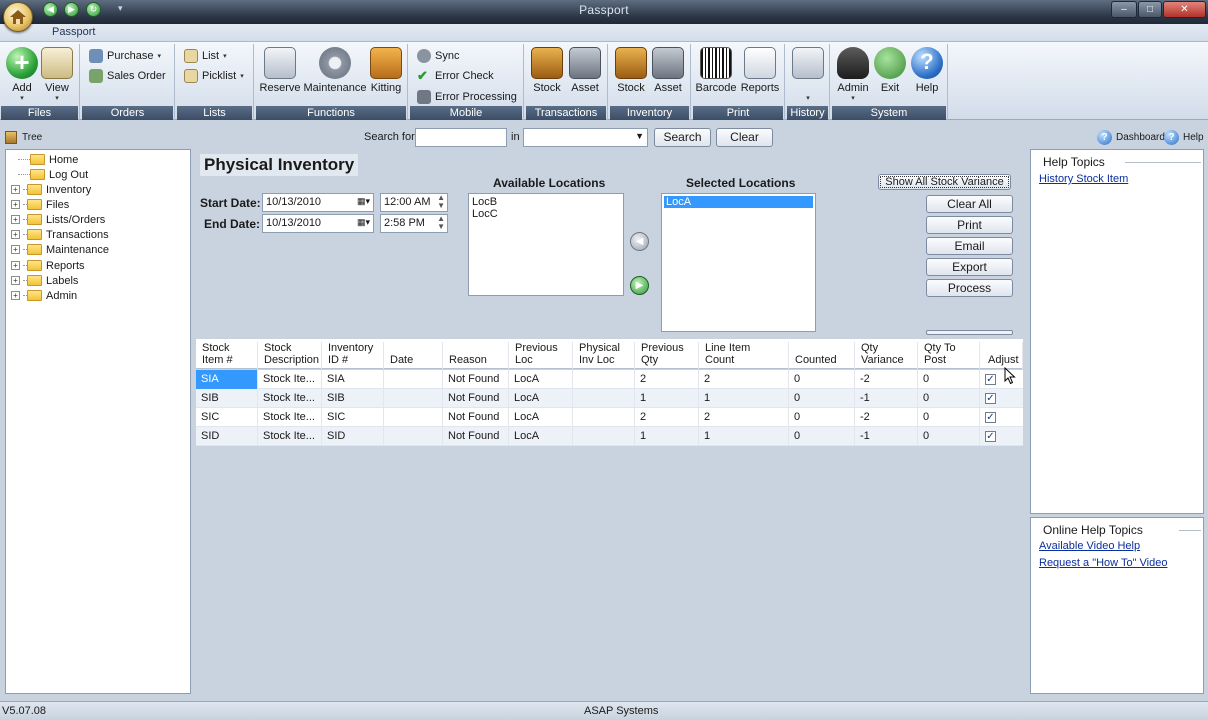  What do you see at coordinates (969, 225) in the screenshot?
I see `print-button: Print` at bounding box center [969, 225].